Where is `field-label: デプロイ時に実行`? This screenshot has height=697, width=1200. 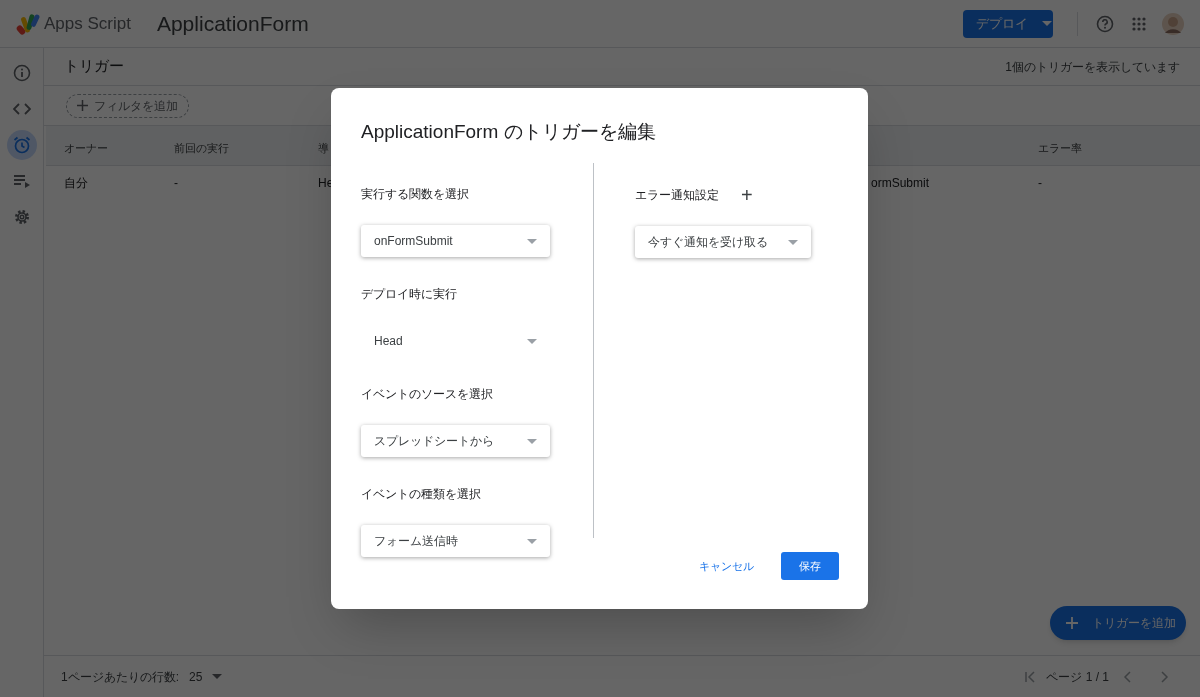 field-label: デプロイ時に実行 is located at coordinates (409, 294).